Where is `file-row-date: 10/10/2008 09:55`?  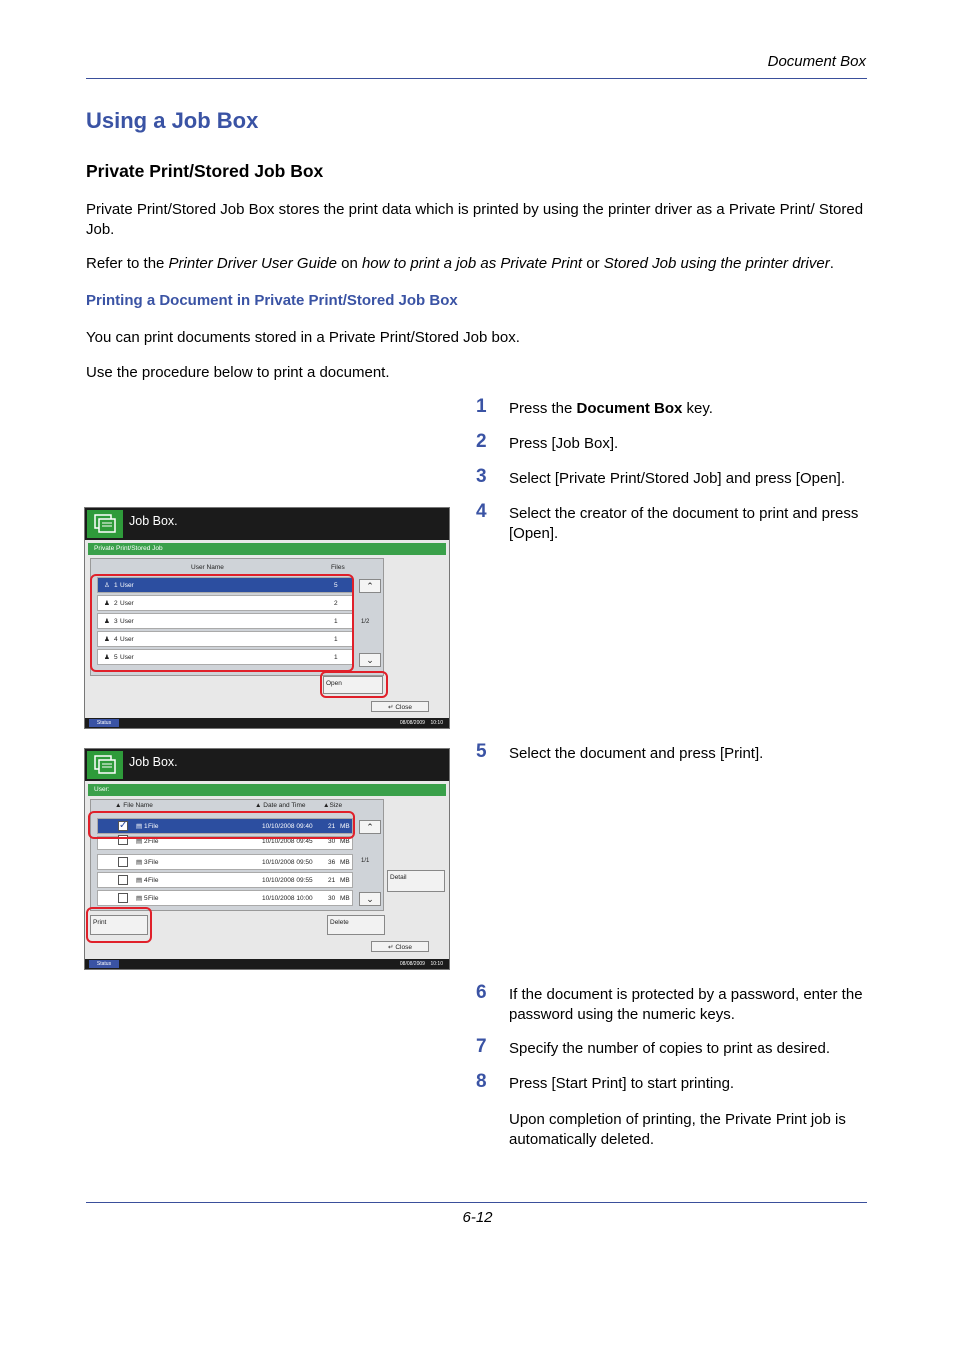 file-row-date: 10/10/2008 09:55 is located at coordinates (287, 880).